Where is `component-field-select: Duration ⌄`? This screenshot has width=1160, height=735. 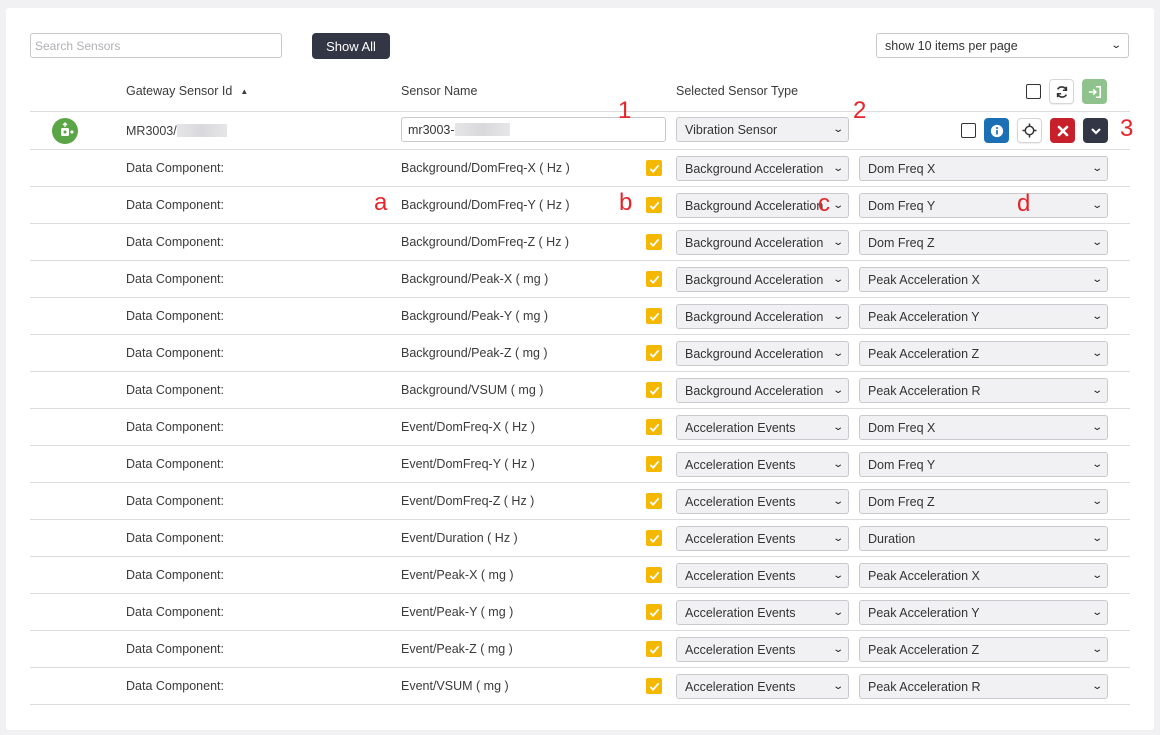
component-field-select: Duration ⌄ is located at coordinates (983, 538).